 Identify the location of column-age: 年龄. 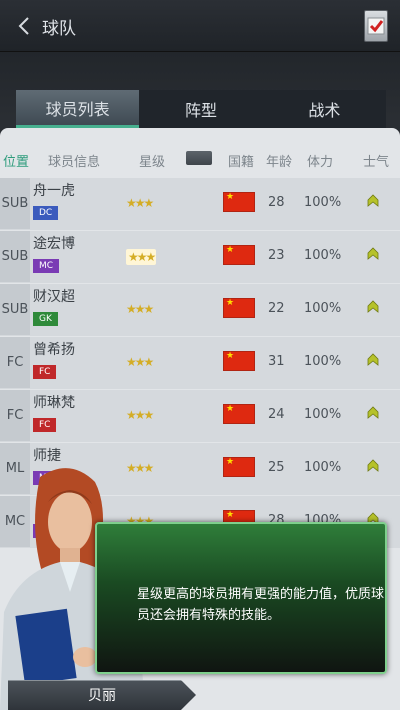
(279, 160).